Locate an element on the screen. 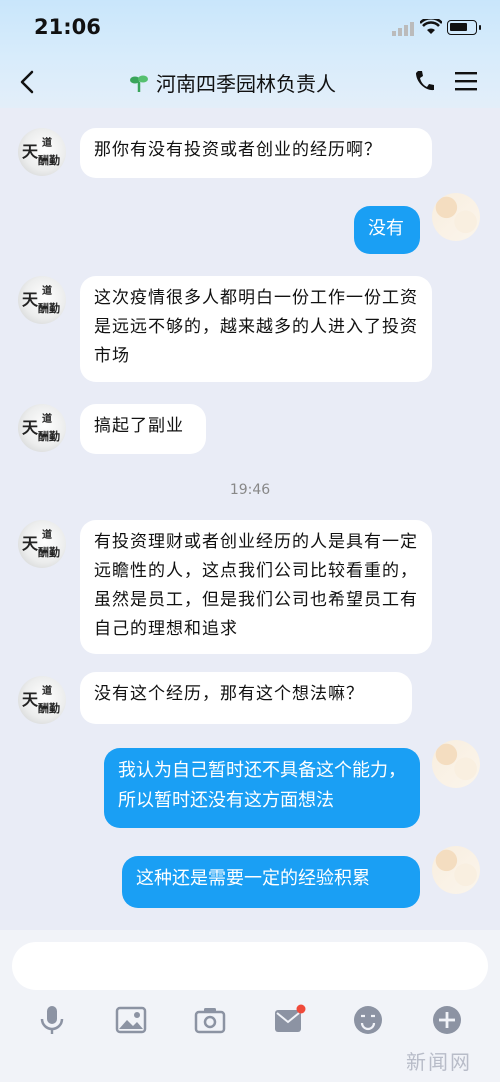 Image resolution: width=500 pixels, height=1082 pixels. status-bar: 21:06 is located at coordinates (250, 29).